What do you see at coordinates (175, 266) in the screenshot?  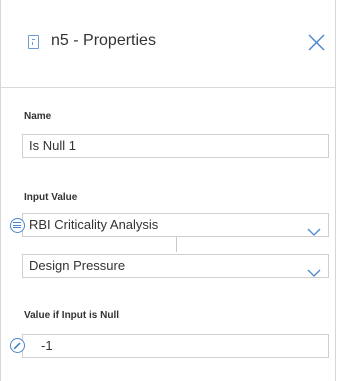 I see `field-select: Design Pressure` at bounding box center [175, 266].